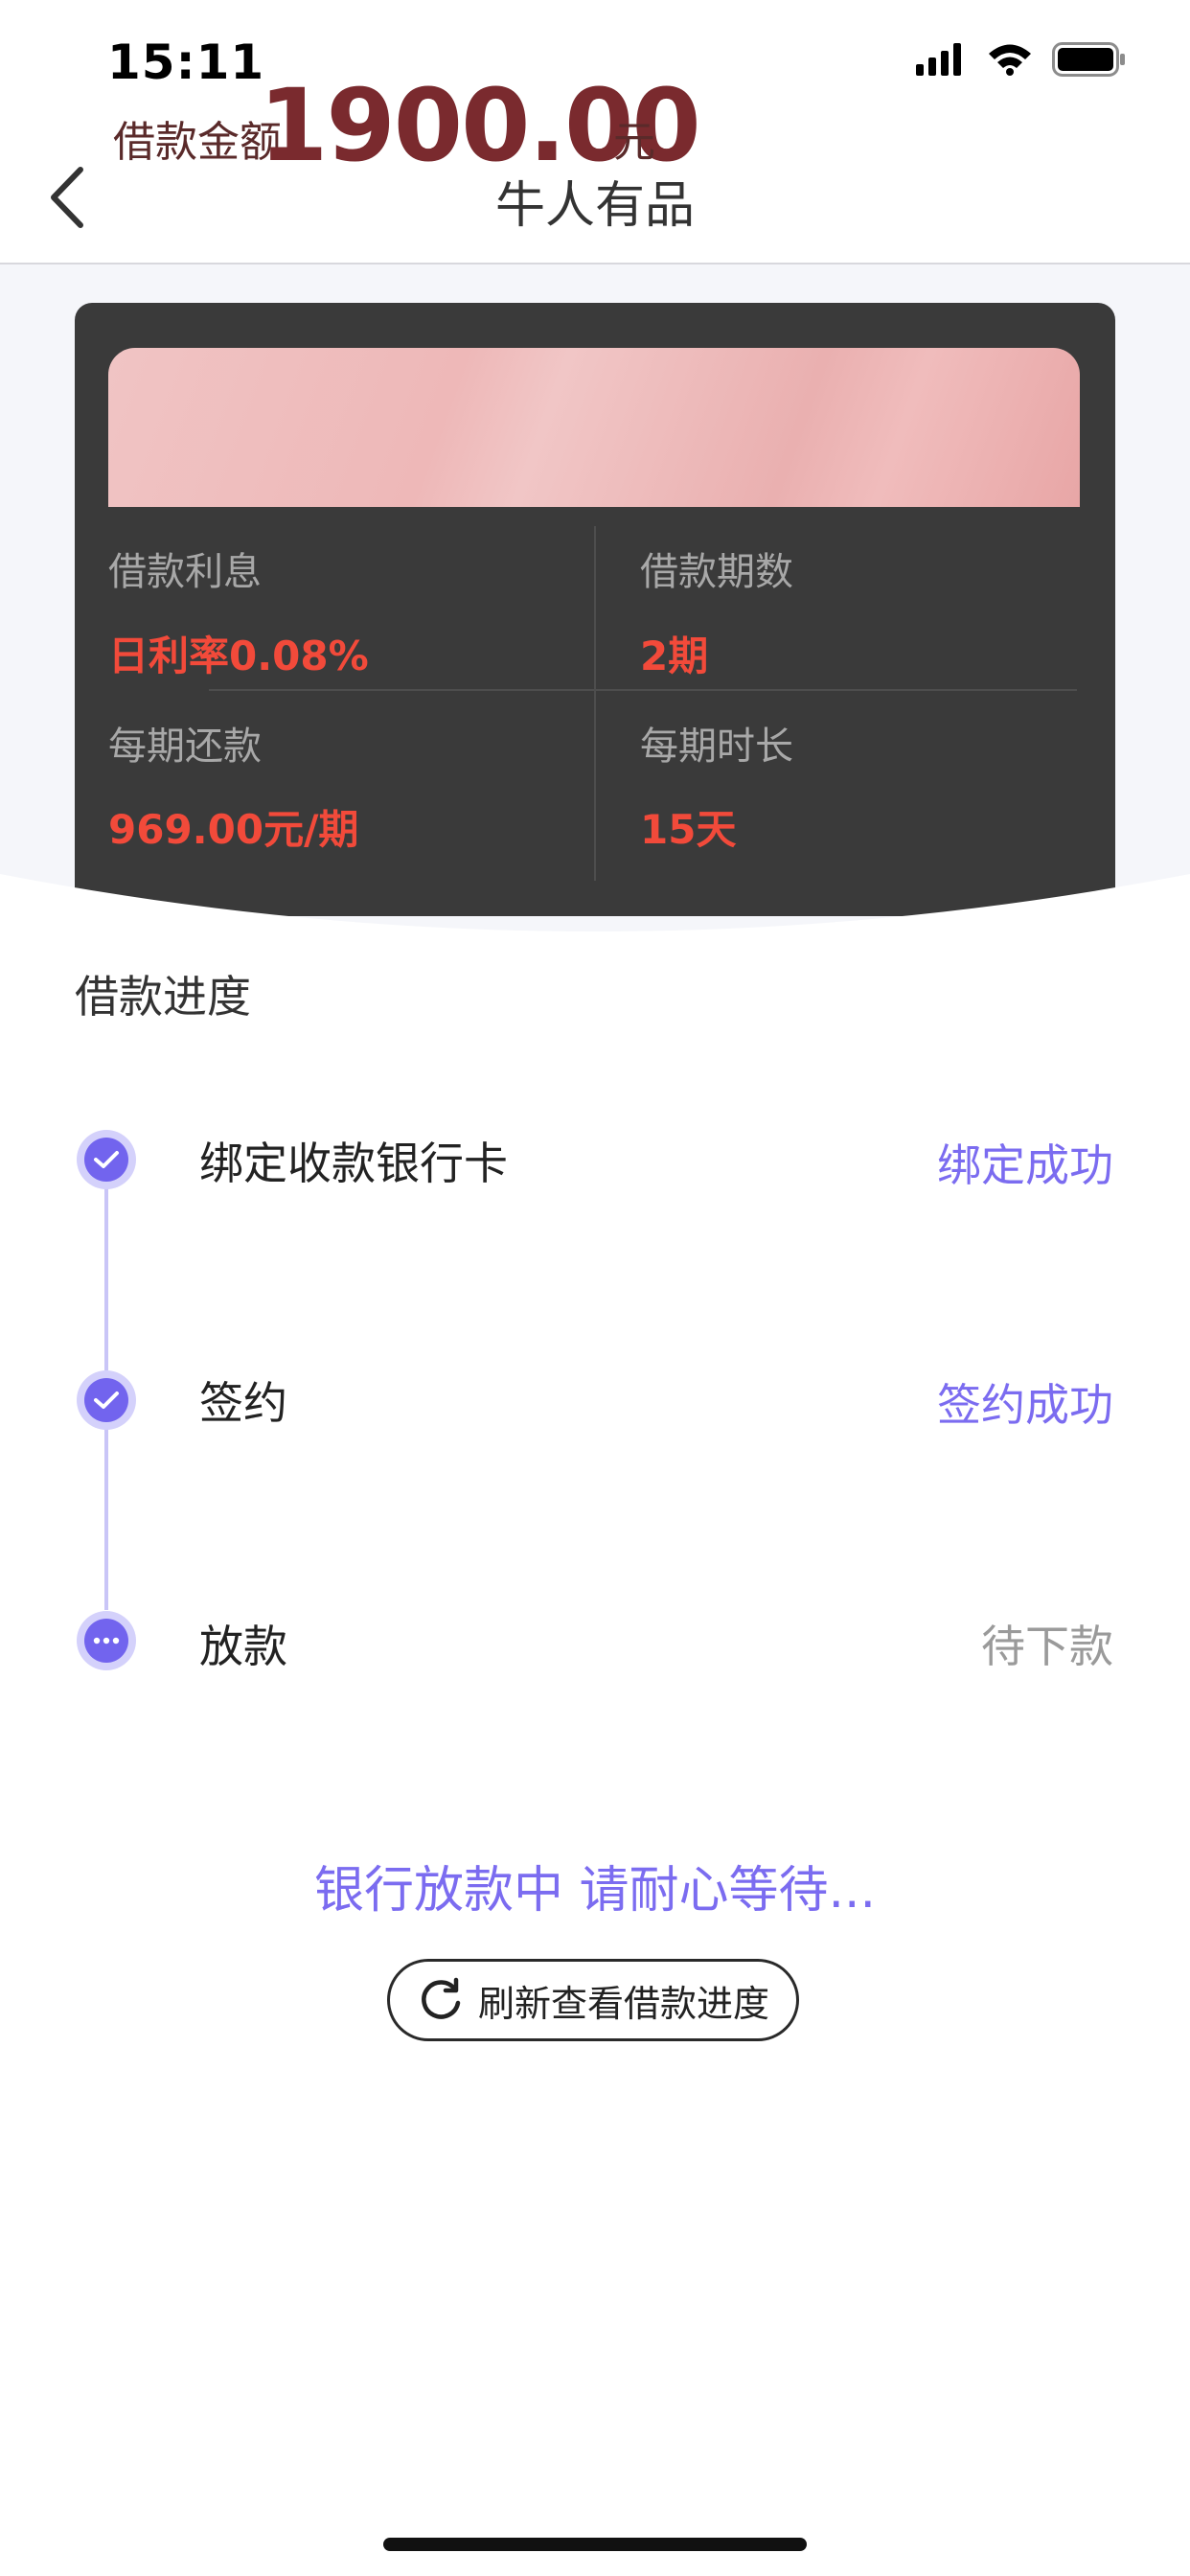 The image size is (1190, 2576). Describe the element at coordinates (674, 655) in the screenshot. I see `periods-value: 2期` at that location.